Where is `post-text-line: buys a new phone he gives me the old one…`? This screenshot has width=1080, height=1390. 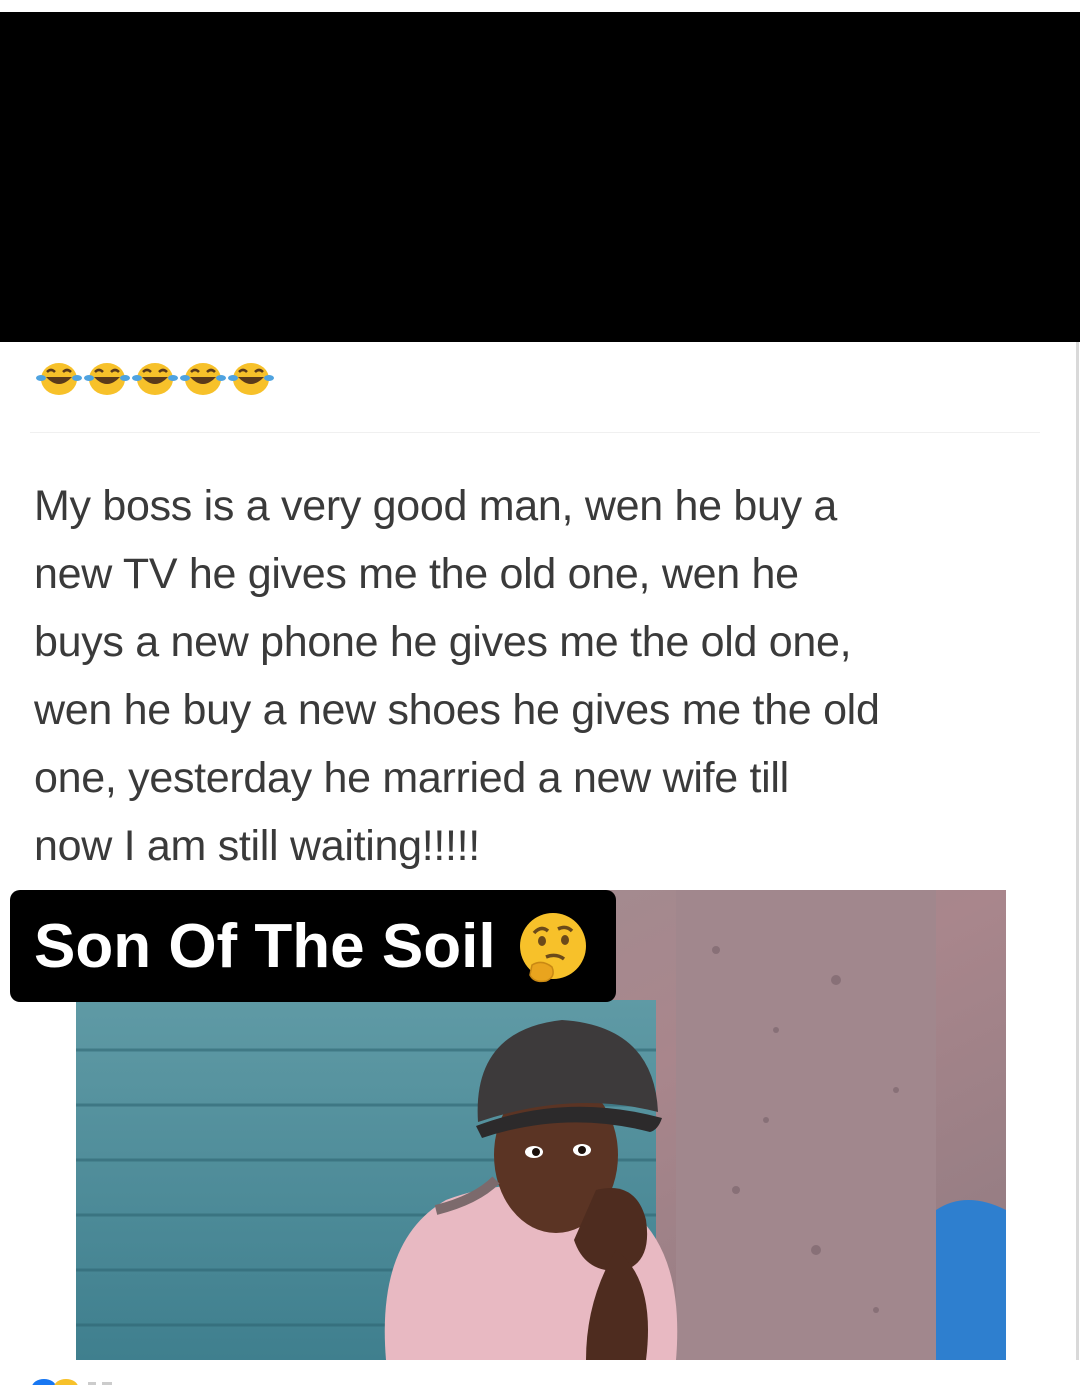 post-text-line: buys a new phone he gives me the old one… is located at coordinates (443, 642).